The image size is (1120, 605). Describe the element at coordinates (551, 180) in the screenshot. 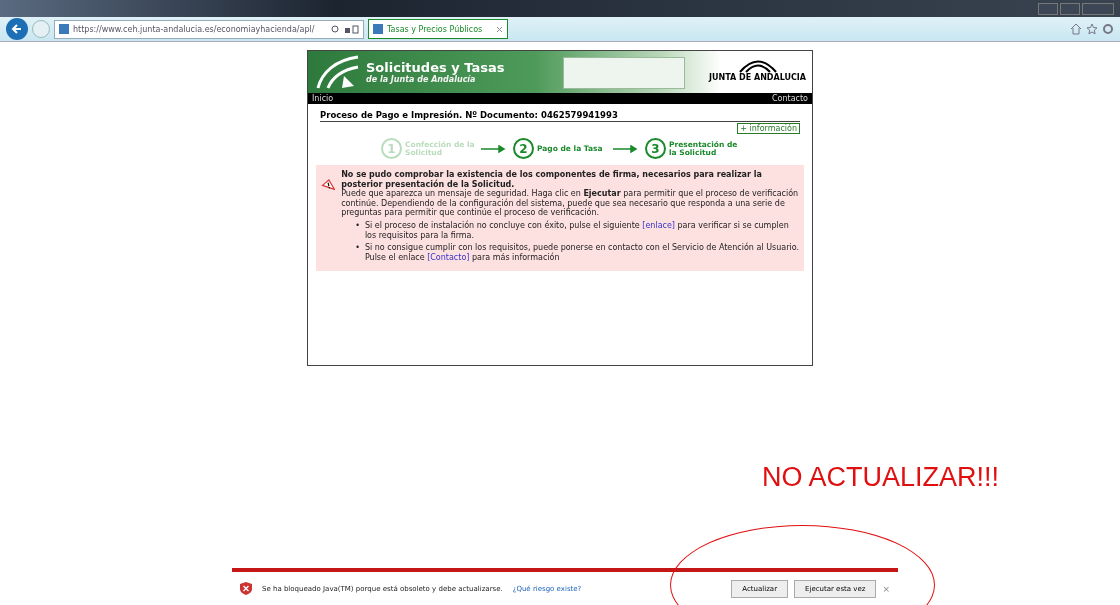

I see `alert-title: No se pudo comprobar la existencia de los componentes de firma, necesarios para realizar la posterior presentación de la Solicitud.` at that location.